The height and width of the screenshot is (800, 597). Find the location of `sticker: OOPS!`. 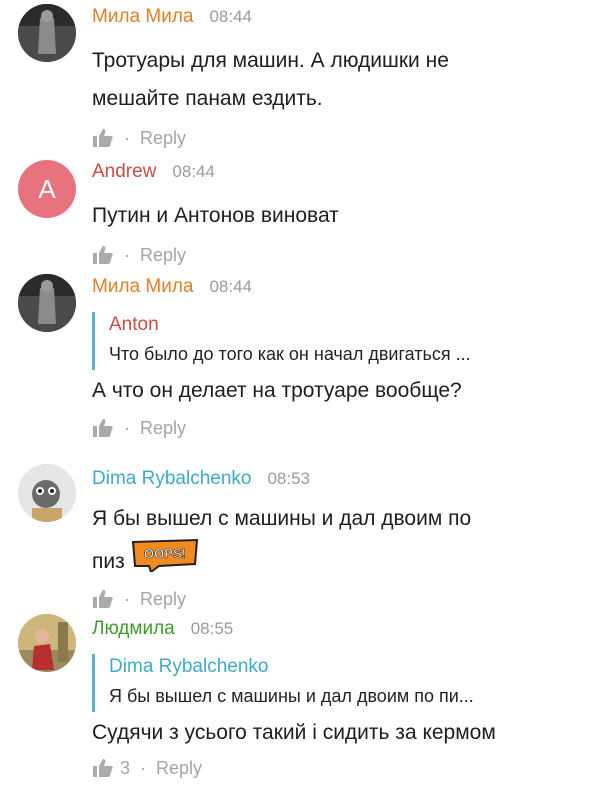

sticker: OOPS! is located at coordinates (165, 561).